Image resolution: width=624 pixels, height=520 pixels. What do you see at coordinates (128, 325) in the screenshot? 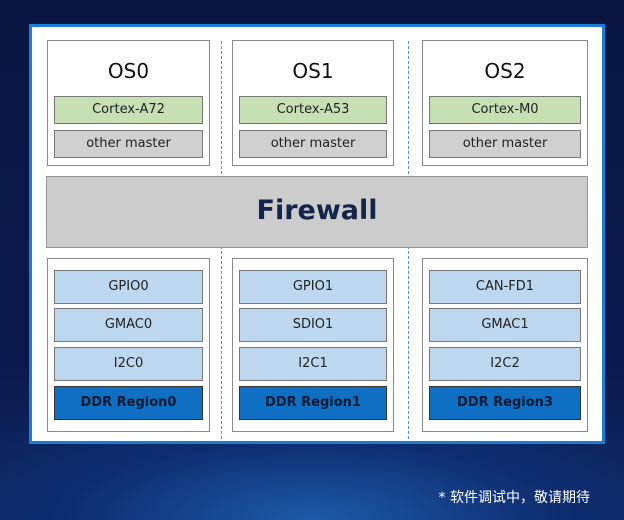
I see `peripheral-cell: GMAC0` at bounding box center [128, 325].